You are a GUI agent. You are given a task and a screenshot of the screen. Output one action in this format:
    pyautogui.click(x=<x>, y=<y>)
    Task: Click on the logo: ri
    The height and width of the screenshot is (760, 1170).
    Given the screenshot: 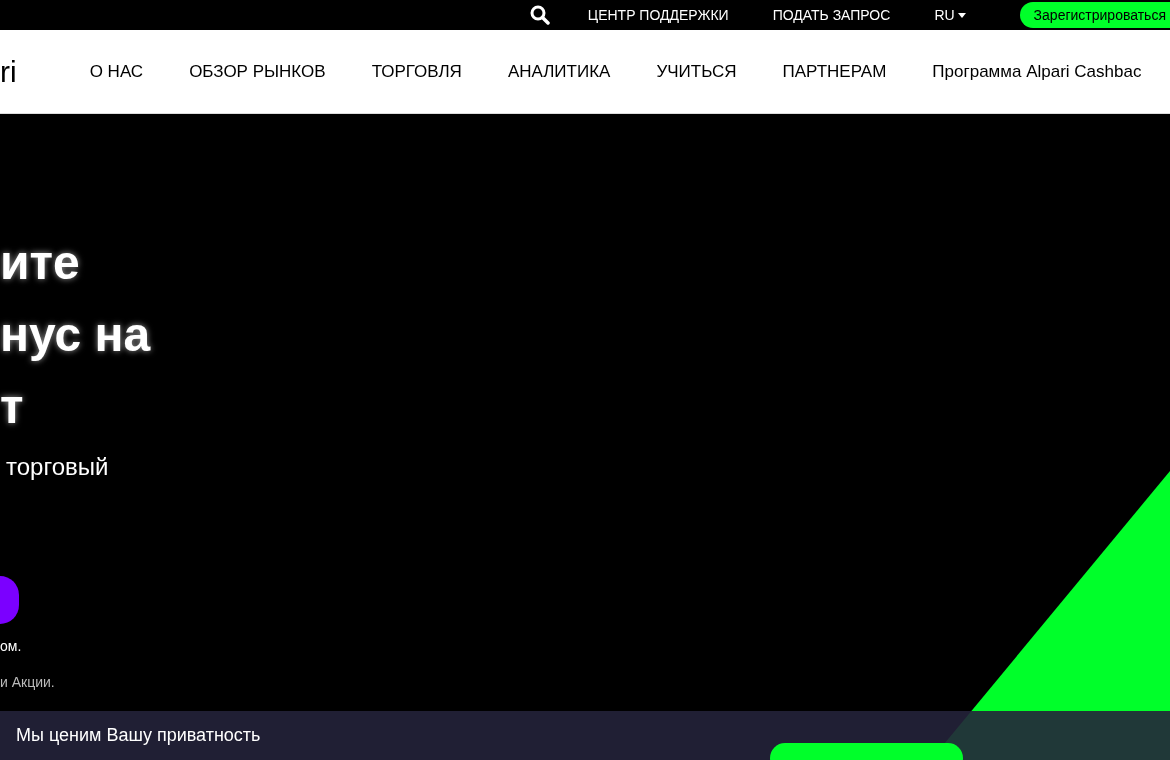 What is the action you would take?
    pyautogui.click(x=8, y=71)
    